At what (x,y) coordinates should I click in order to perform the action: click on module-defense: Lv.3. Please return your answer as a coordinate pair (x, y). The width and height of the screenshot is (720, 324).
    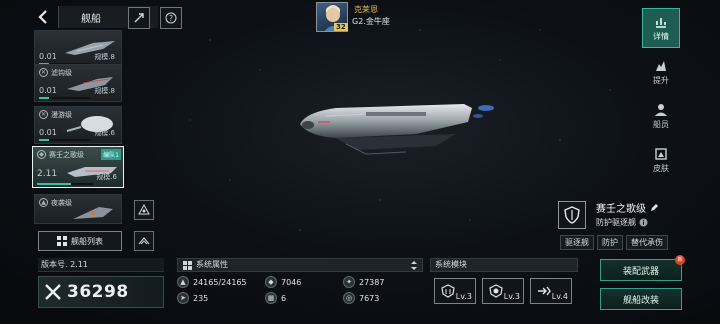
    Looking at the image, I should click on (503, 291).